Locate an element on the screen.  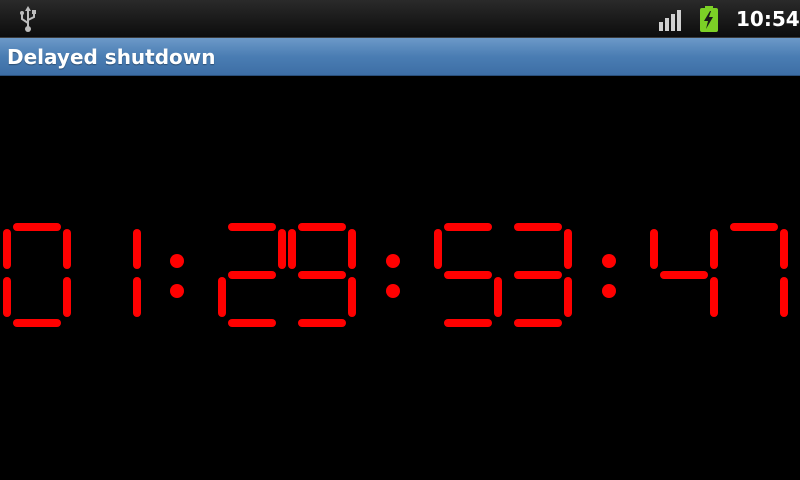
digit-0-segment-f is located at coordinates (7, 249).